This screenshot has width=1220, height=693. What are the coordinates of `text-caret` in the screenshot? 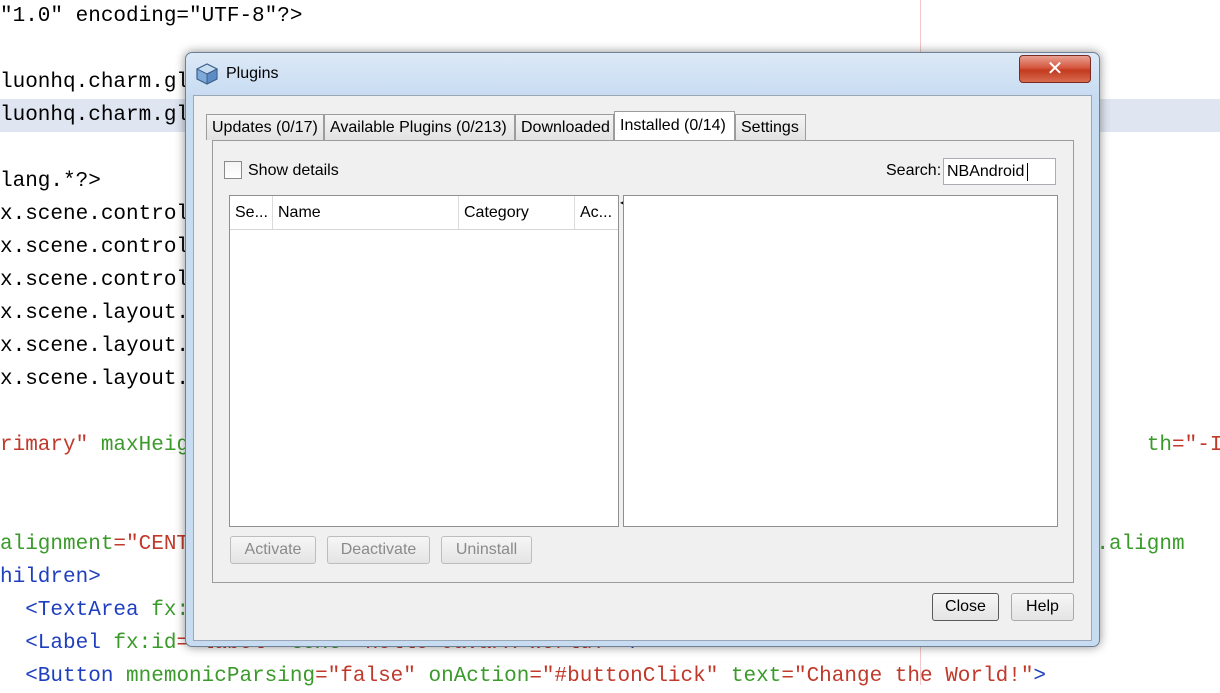 It's located at (1028, 171).